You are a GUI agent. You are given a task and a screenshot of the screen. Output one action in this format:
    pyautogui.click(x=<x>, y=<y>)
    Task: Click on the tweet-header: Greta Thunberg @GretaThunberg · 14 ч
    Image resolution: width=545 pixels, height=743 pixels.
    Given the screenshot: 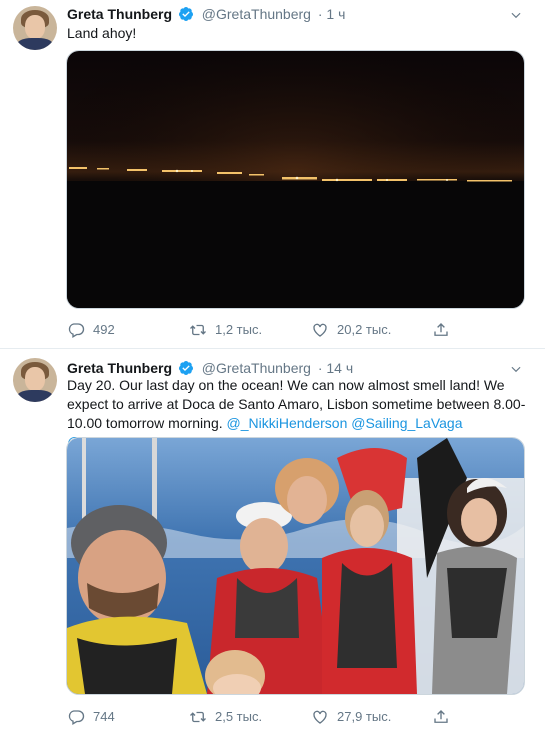 What is the action you would take?
    pyautogui.click(x=210, y=368)
    